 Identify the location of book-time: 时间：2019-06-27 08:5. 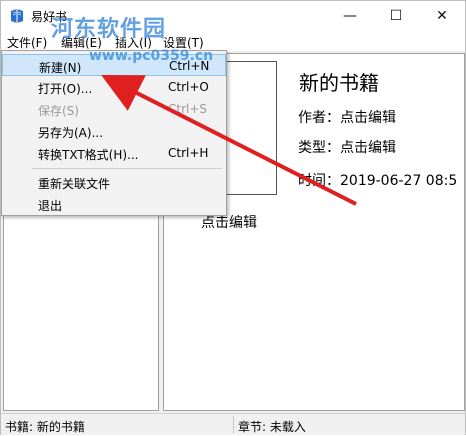
(378, 181).